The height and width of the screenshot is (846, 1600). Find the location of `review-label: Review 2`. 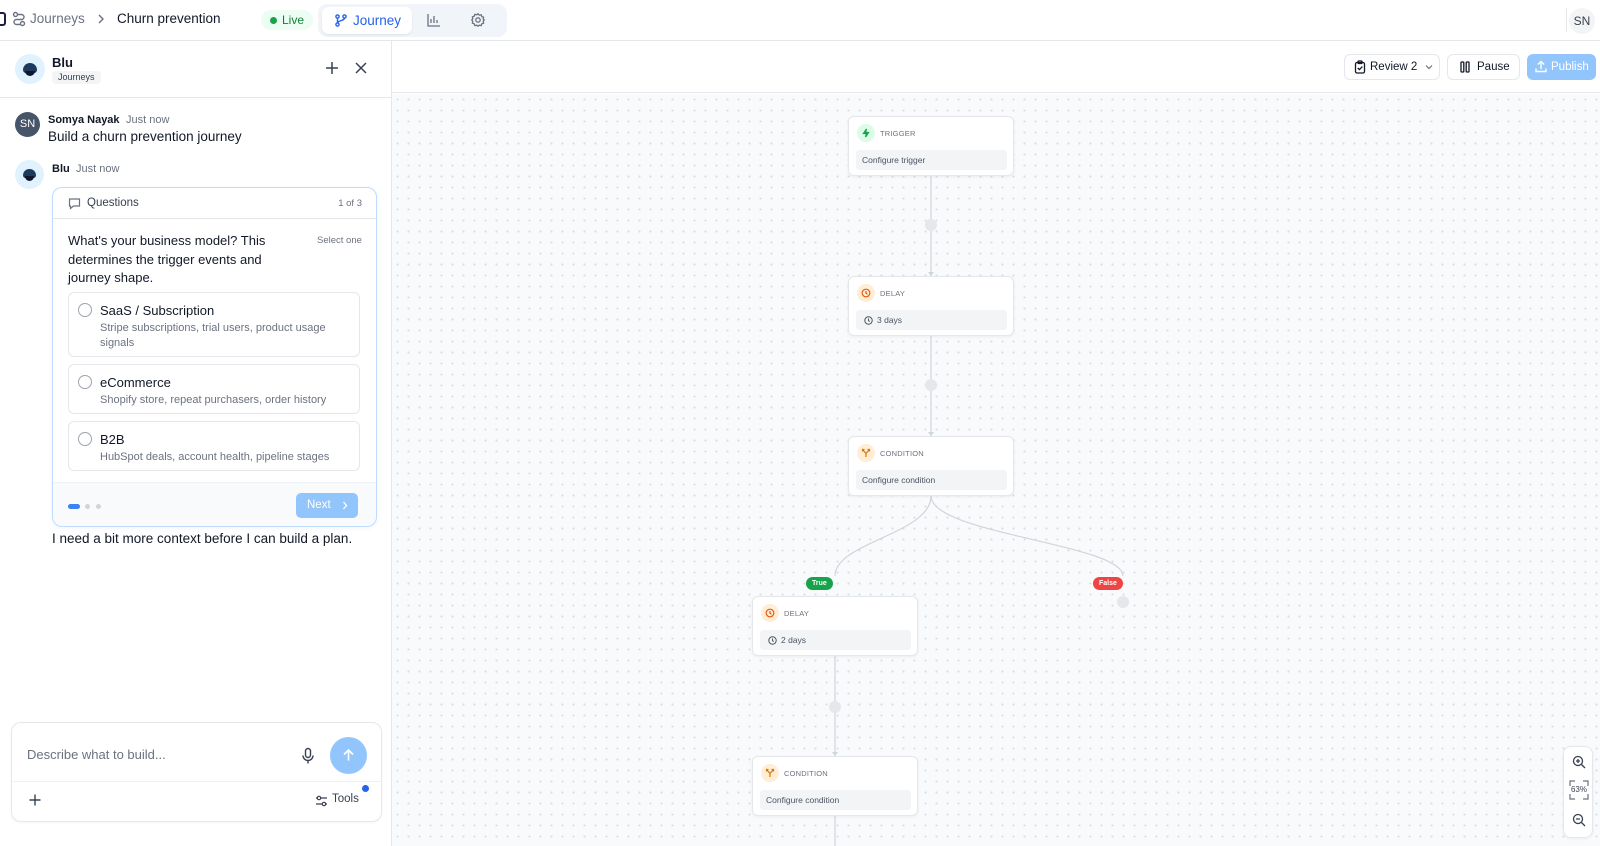

review-label: Review 2 is located at coordinates (1394, 67).